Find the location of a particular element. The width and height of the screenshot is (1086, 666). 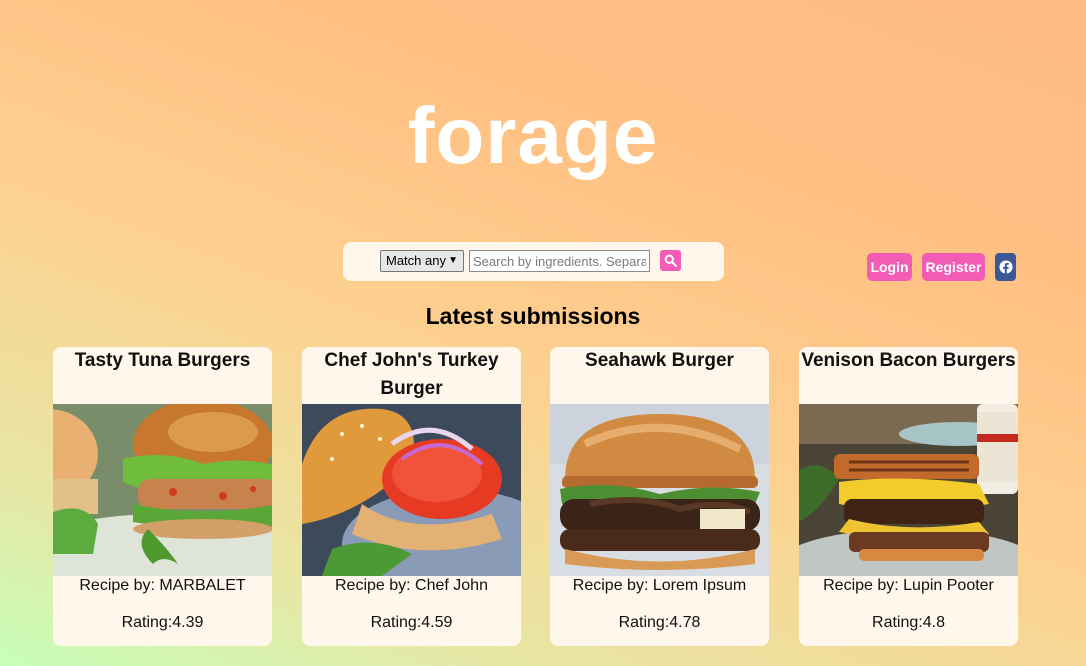

search-input is located at coordinates (559, 261).